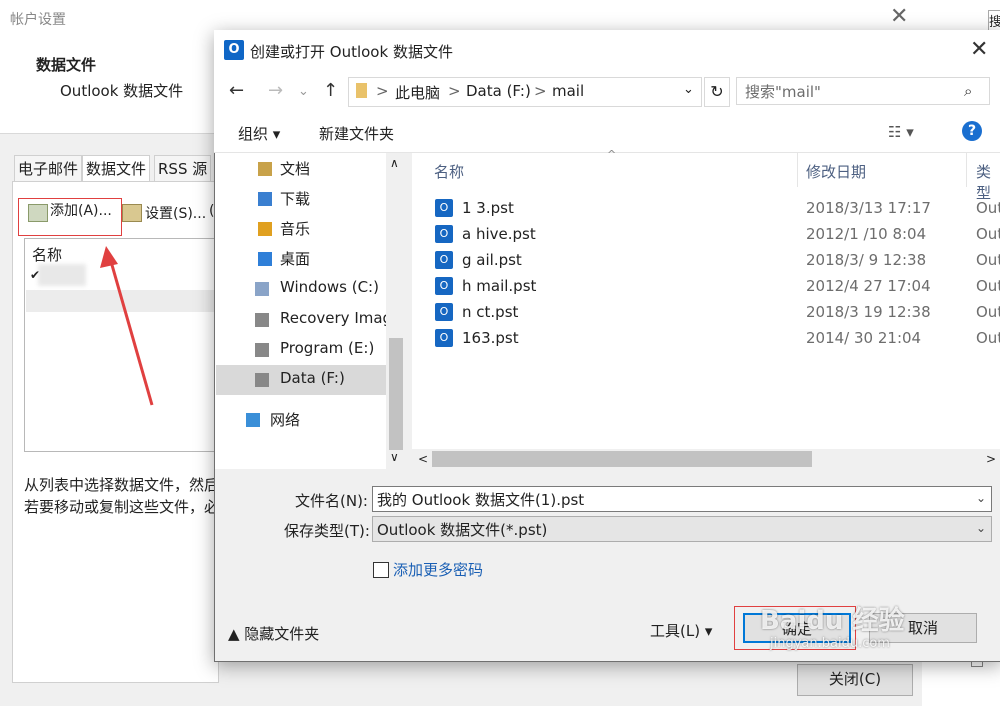 Image resolution: width=1000 pixels, height=706 pixels. I want to click on breadcrumb-data-drive: Data (F:), so click(498, 91).